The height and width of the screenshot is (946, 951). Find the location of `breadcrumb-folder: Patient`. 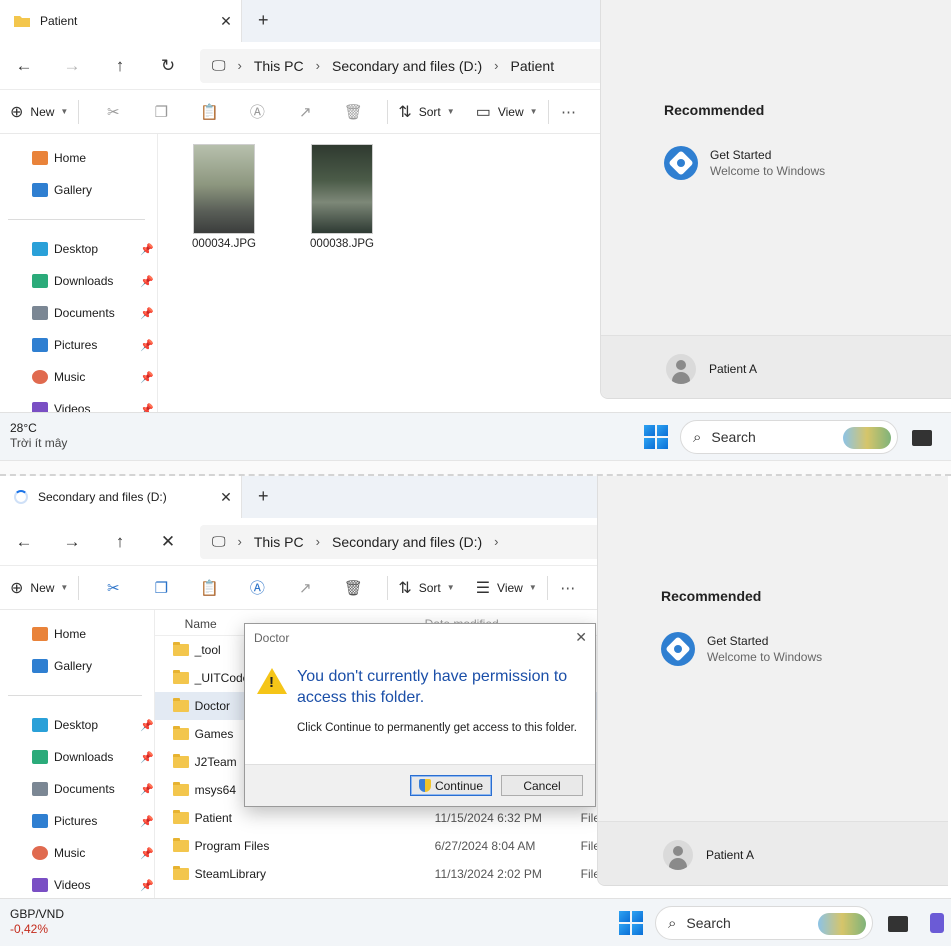

breadcrumb-folder: Patient is located at coordinates (533, 66).